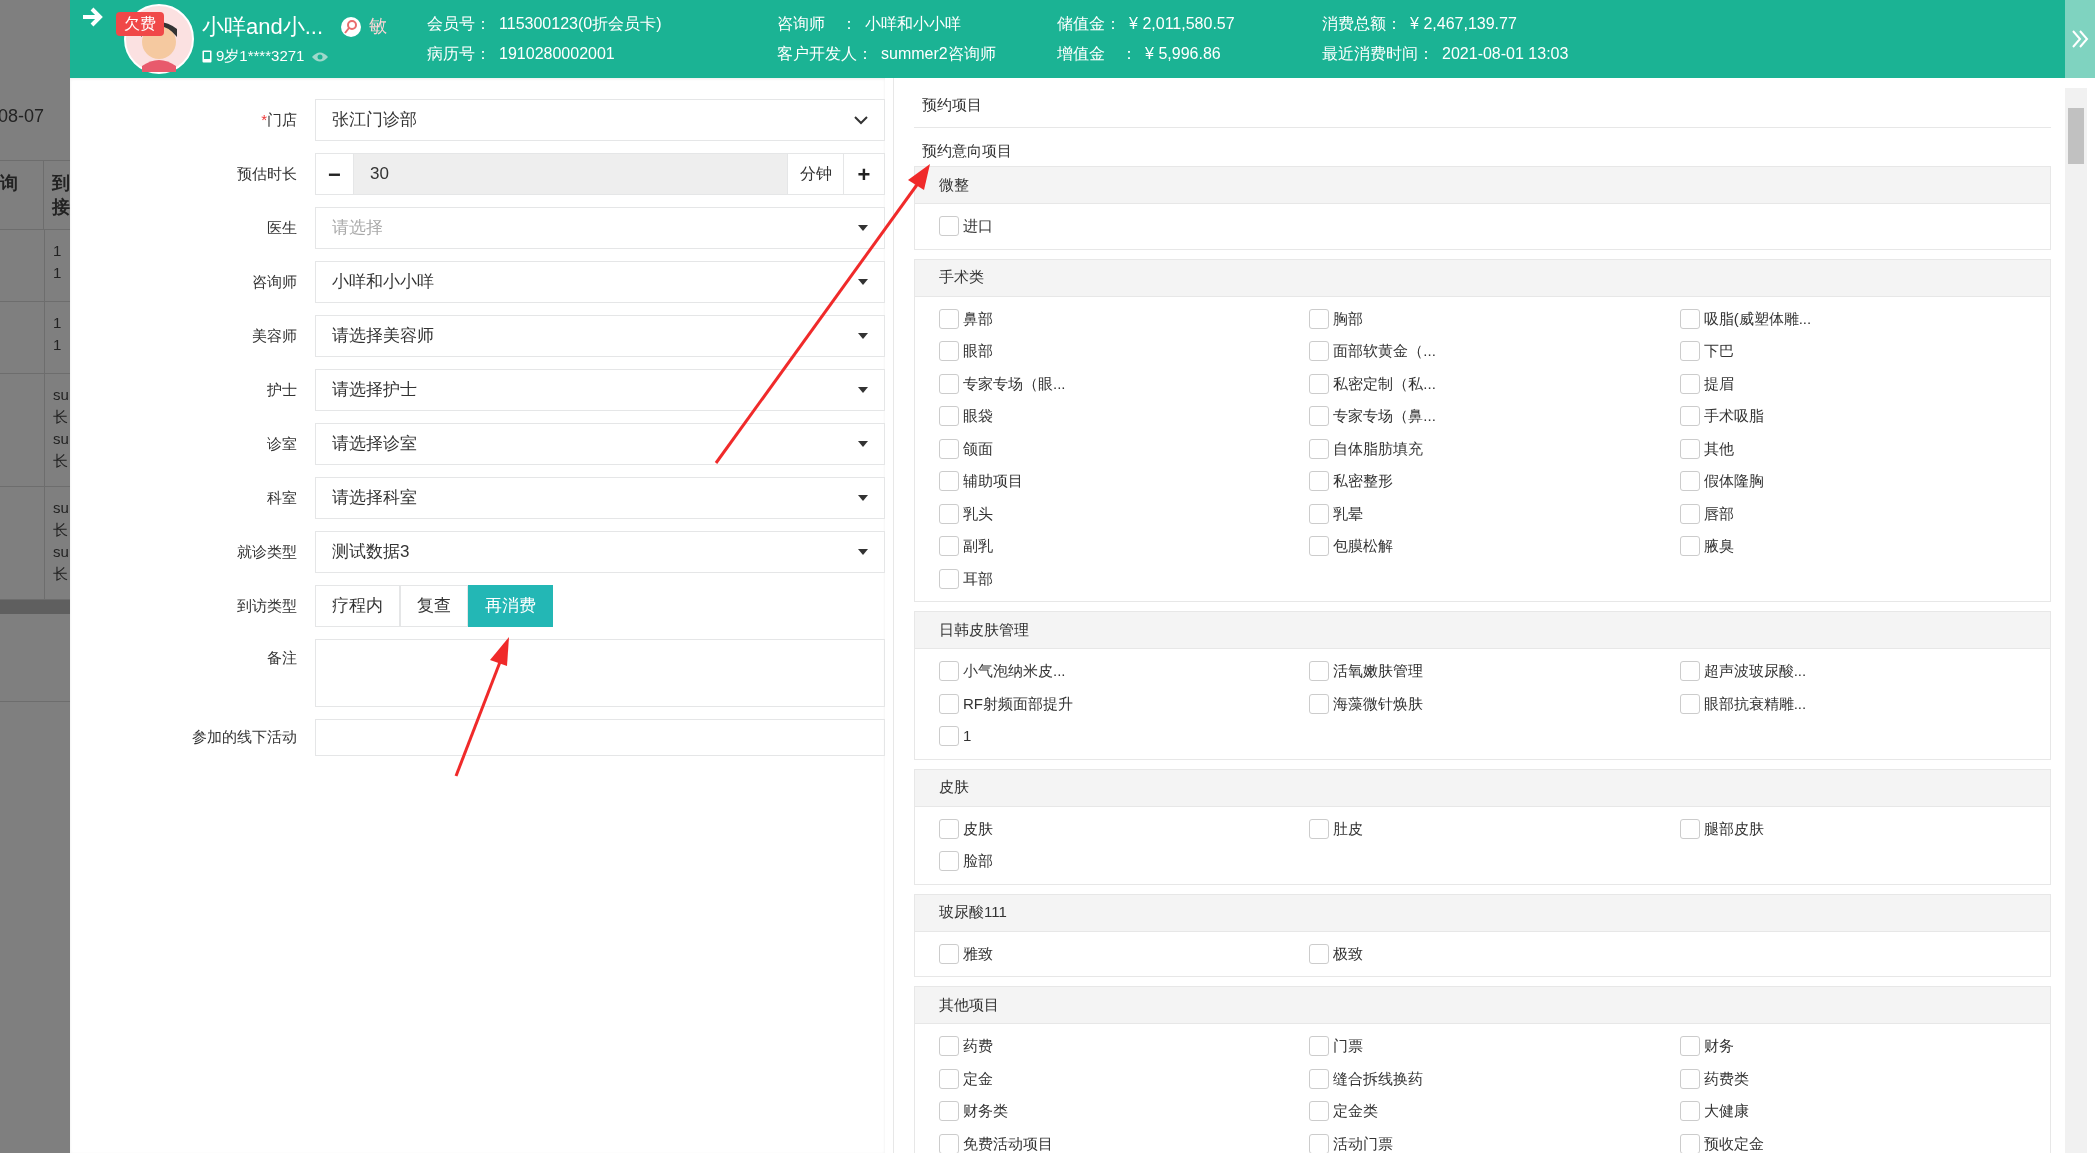  Describe the element at coordinates (600, 673) in the screenshot. I see `remark-field` at that location.